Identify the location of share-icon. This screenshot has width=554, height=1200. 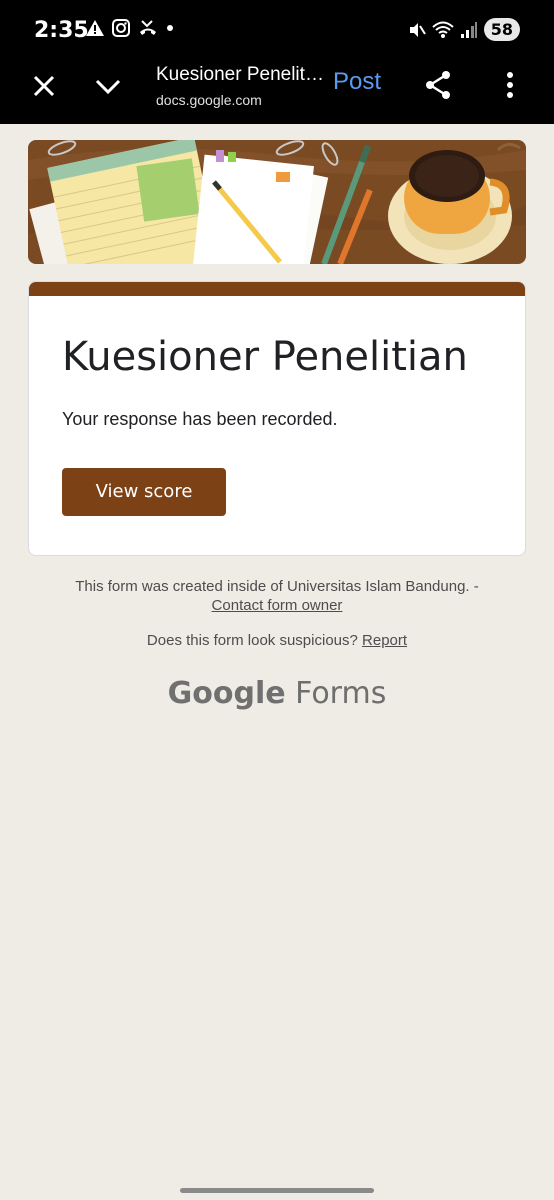
(438, 85).